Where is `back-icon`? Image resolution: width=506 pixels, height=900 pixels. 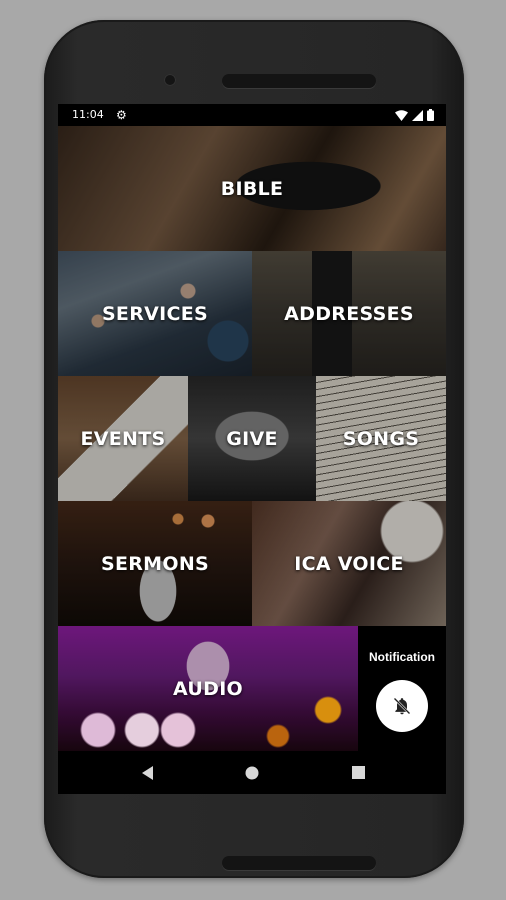 back-icon is located at coordinates (147, 772).